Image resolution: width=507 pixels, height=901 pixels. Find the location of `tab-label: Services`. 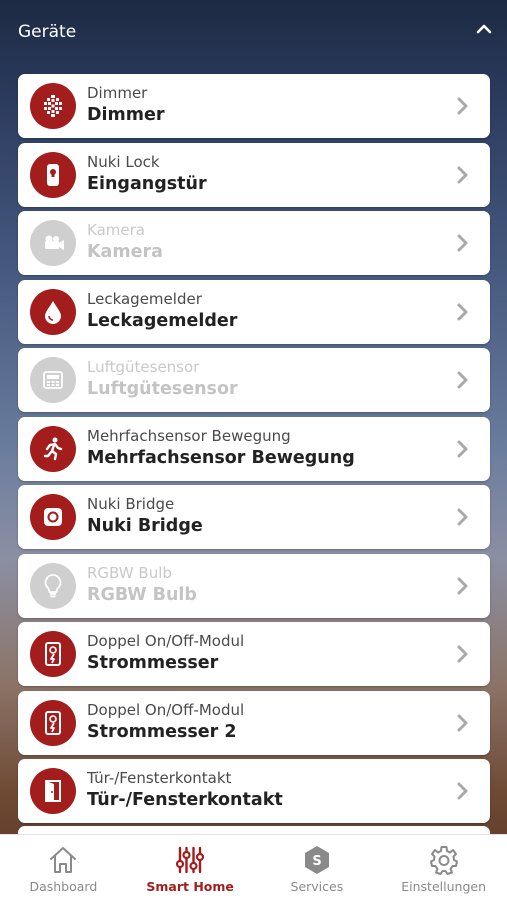

tab-label: Services is located at coordinates (317, 886).